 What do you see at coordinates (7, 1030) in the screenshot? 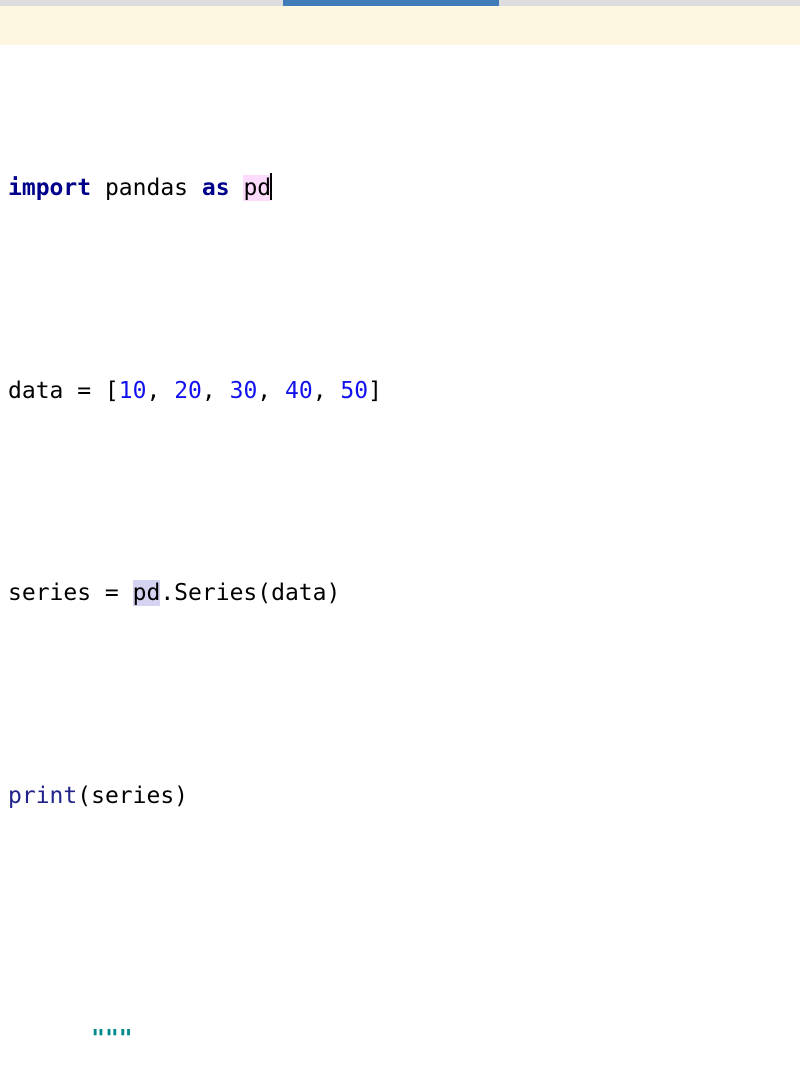
I see `code-fold-collapse-icon` at bounding box center [7, 1030].